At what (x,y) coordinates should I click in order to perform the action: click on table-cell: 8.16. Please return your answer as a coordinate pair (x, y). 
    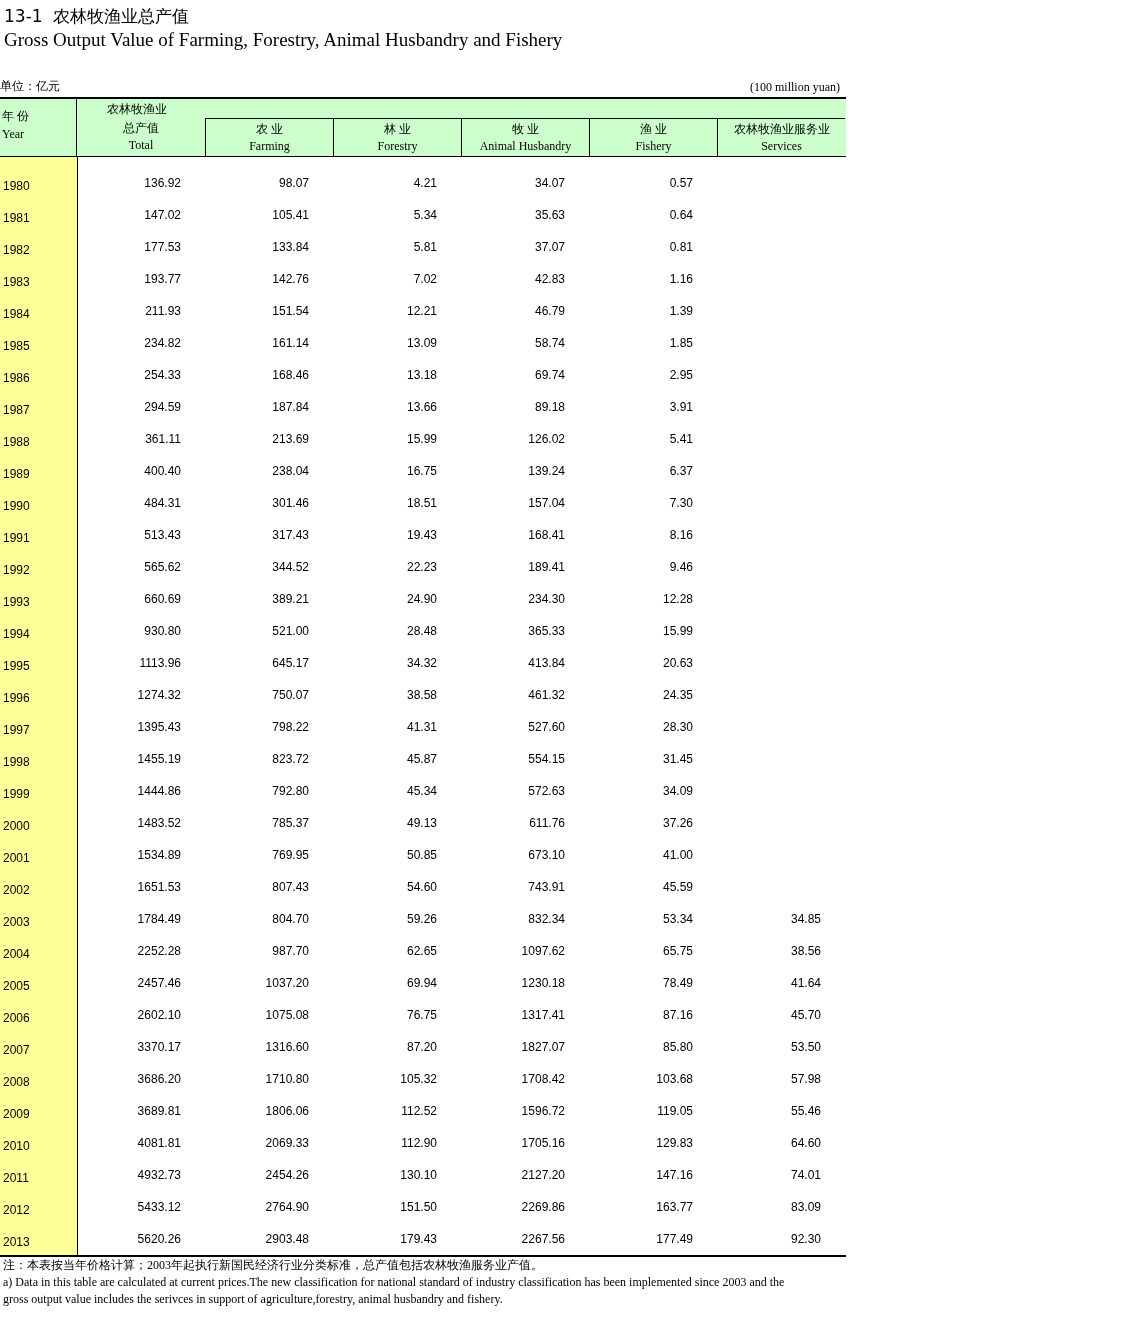
    Looking at the image, I should click on (681, 535).